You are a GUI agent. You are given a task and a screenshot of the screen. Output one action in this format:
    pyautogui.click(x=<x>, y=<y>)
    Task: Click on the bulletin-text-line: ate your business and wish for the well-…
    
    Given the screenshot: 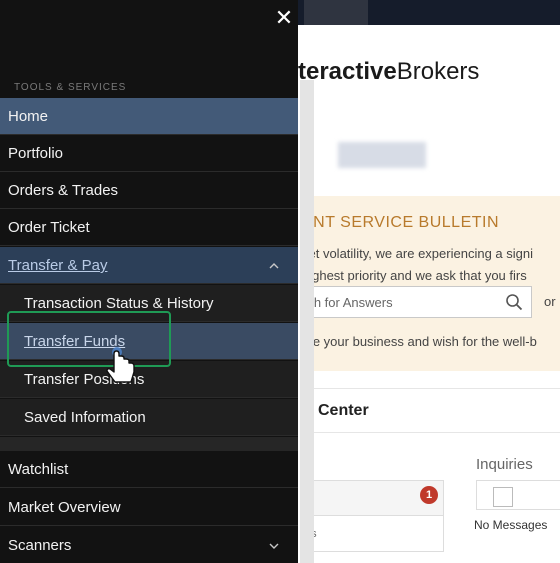 What is the action you would take?
    pyautogui.click(x=419, y=341)
    